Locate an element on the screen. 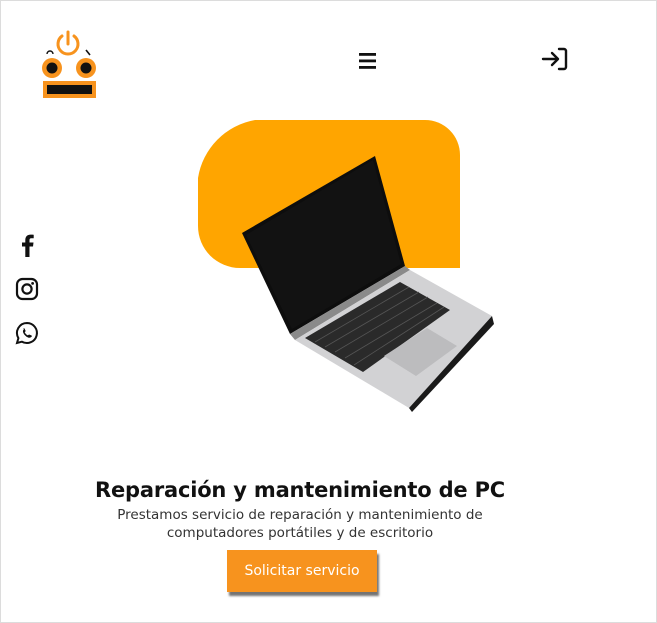 The height and width of the screenshot is (623, 657). social-links is located at coordinates (29, 298).